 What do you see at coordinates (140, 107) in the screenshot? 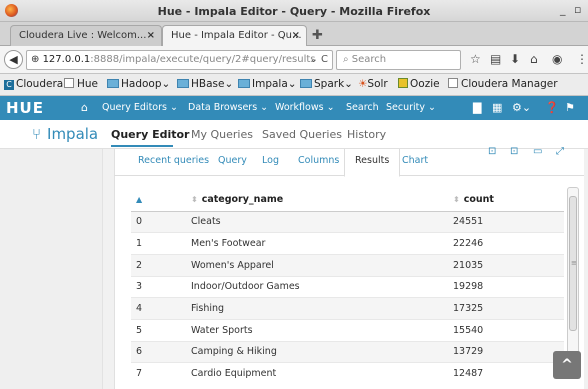
I see `nav-query-editors: Query Editors ⌄` at bounding box center [140, 107].